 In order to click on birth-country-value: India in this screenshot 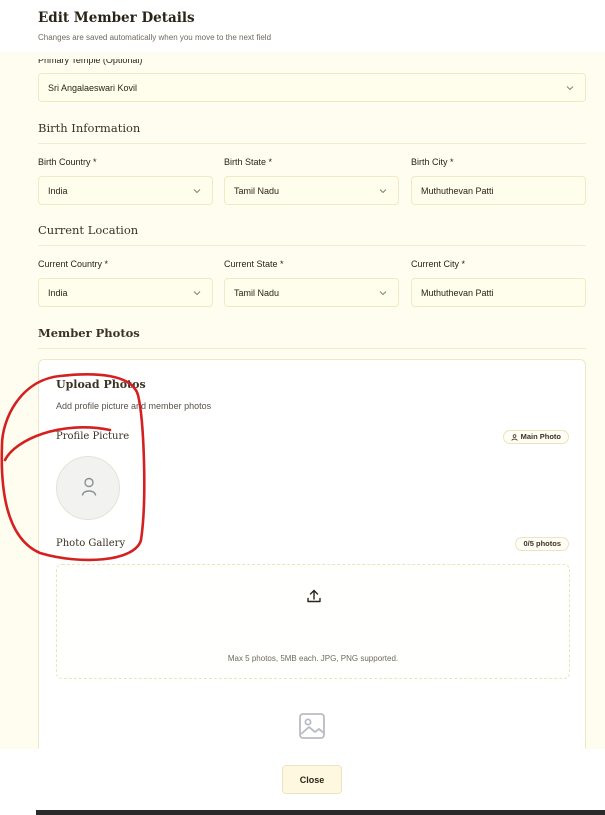, I will do `click(58, 191)`.